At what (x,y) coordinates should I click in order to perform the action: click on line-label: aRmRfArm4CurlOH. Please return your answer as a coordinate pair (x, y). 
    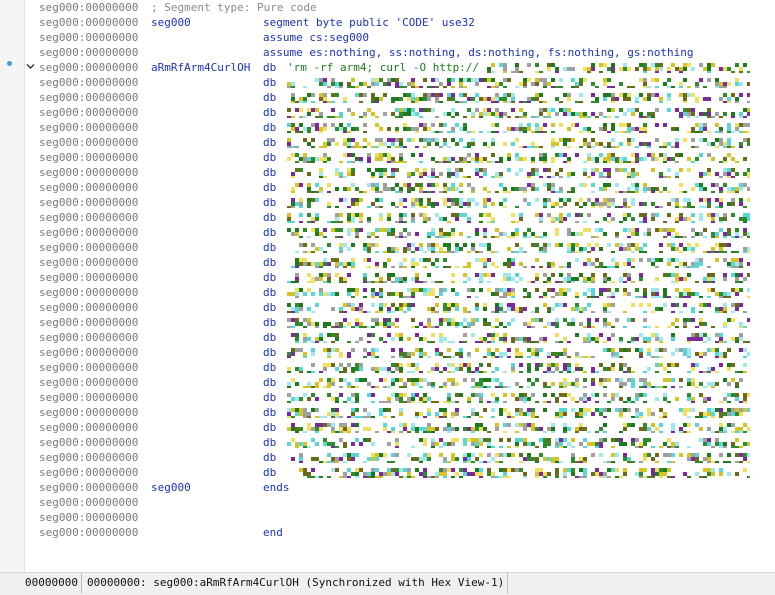
    Looking at the image, I should click on (200, 67).